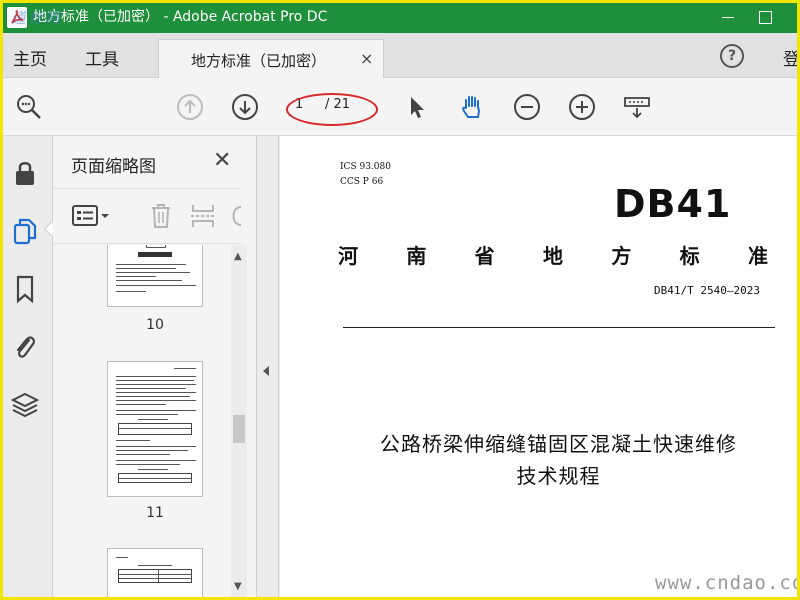  I want to click on scroll-down-icon: ▼, so click(238, 586).